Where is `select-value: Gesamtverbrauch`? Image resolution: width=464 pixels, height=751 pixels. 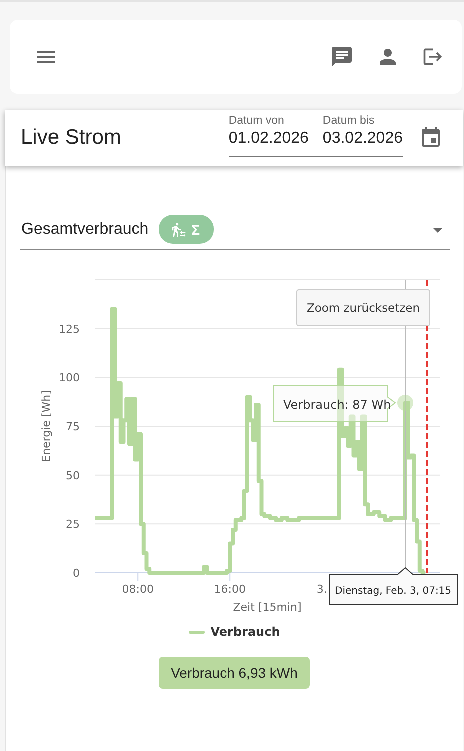
select-value: Gesamtverbrauch is located at coordinates (85, 229).